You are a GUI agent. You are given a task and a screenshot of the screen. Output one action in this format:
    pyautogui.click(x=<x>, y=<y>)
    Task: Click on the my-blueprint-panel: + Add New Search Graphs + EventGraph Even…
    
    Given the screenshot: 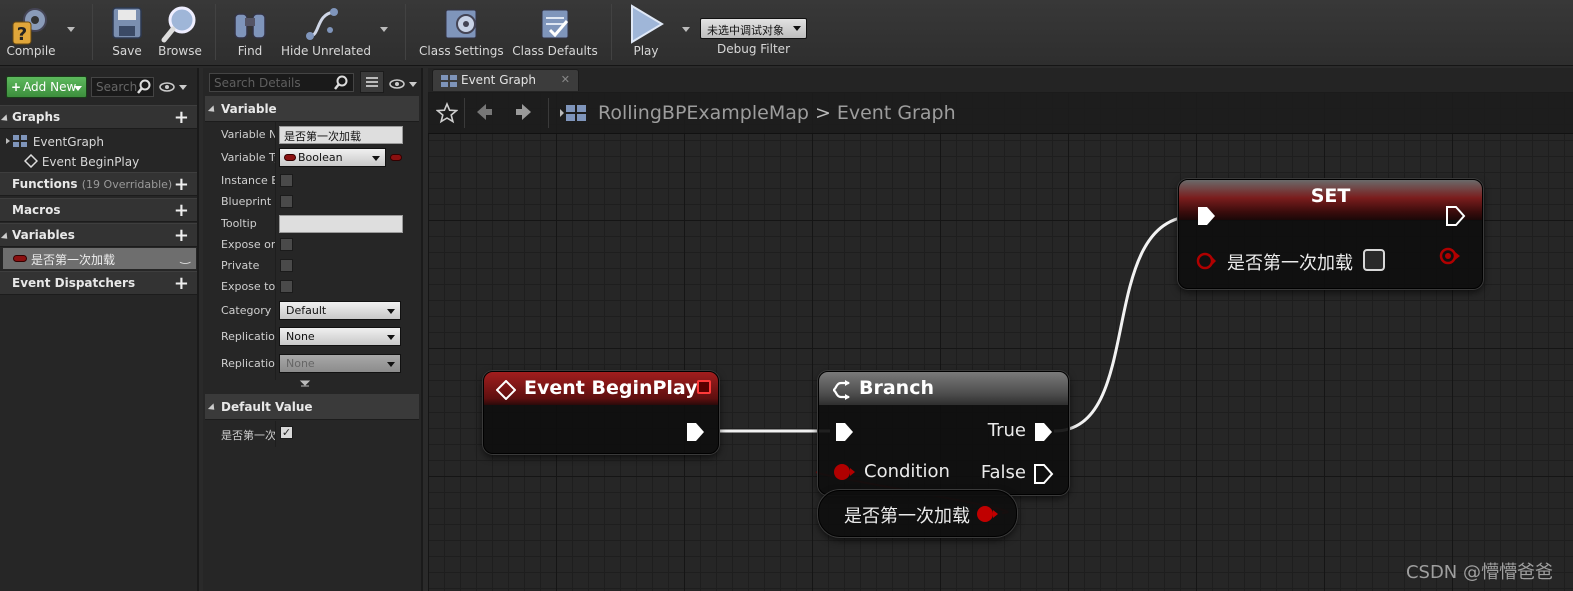 What is the action you would take?
    pyautogui.click(x=99, y=329)
    